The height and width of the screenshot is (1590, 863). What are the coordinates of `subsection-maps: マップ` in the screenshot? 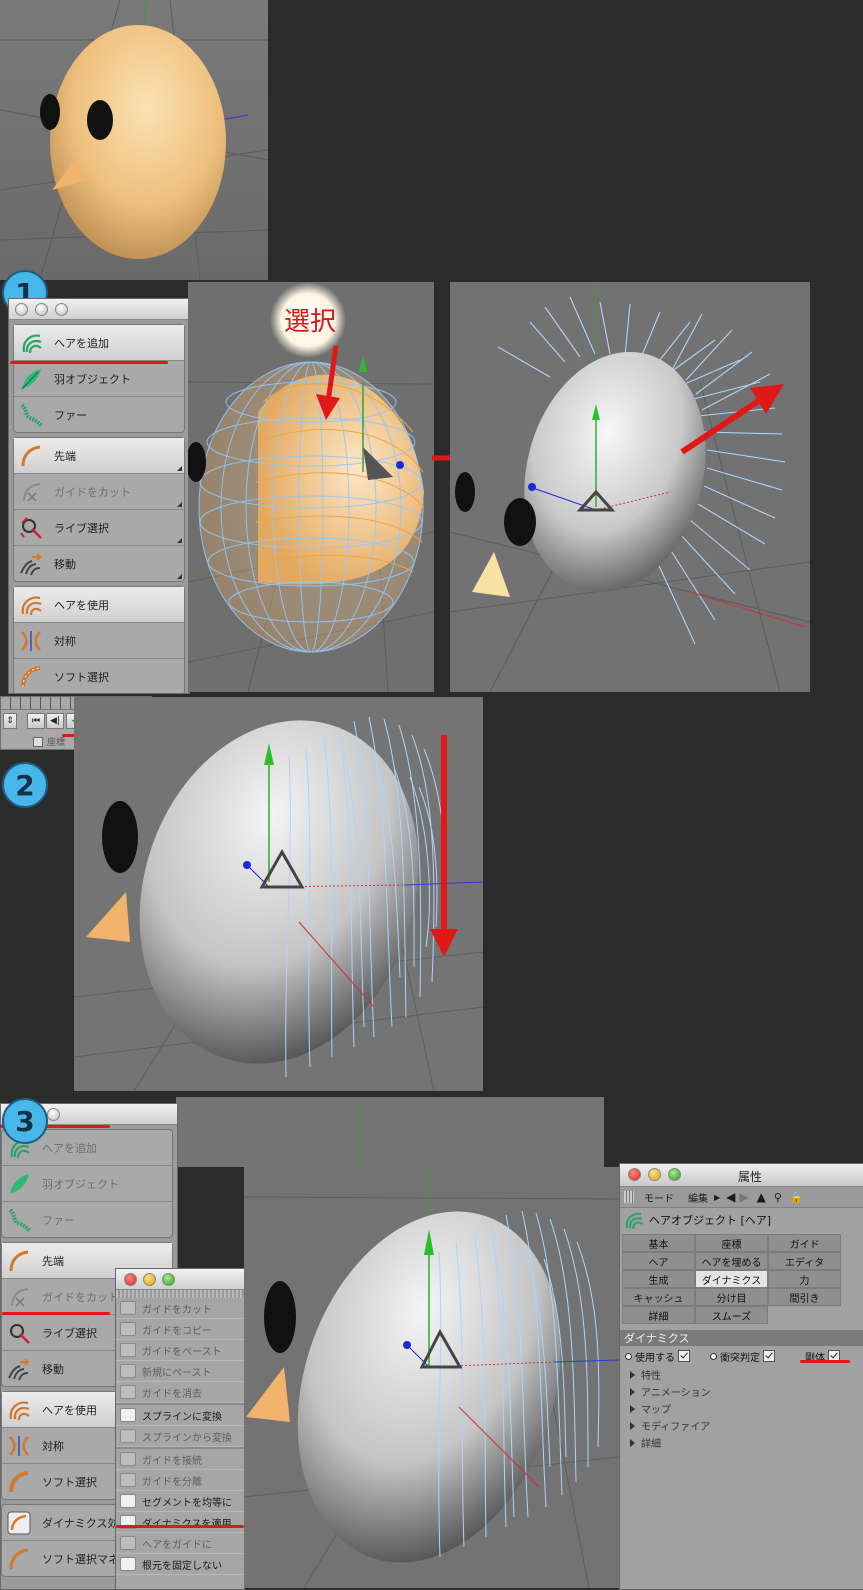 It's located at (741, 1408).